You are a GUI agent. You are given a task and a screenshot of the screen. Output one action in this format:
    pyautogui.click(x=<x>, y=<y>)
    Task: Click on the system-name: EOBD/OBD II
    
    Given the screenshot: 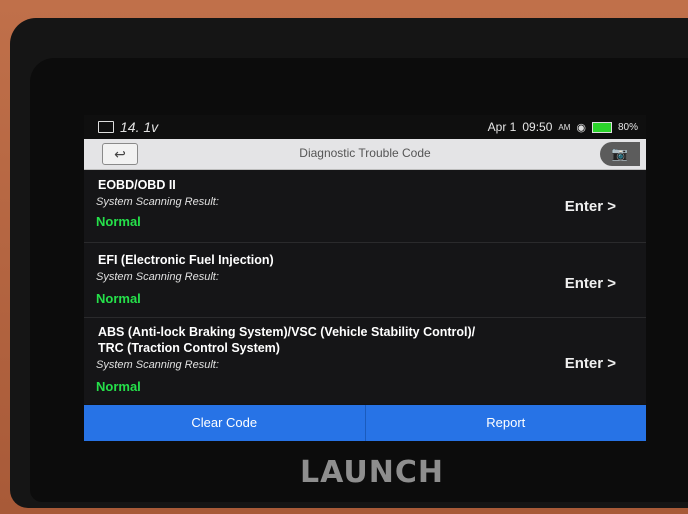 What is the action you would take?
    pyautogui.click(x=137, y=185)
    